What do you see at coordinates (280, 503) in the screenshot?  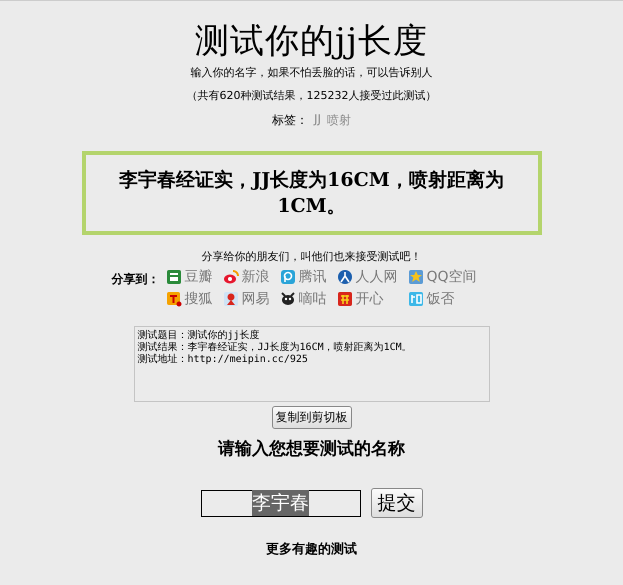 I see `name-input-field: 李宇春` at bounding box center [280, 503].